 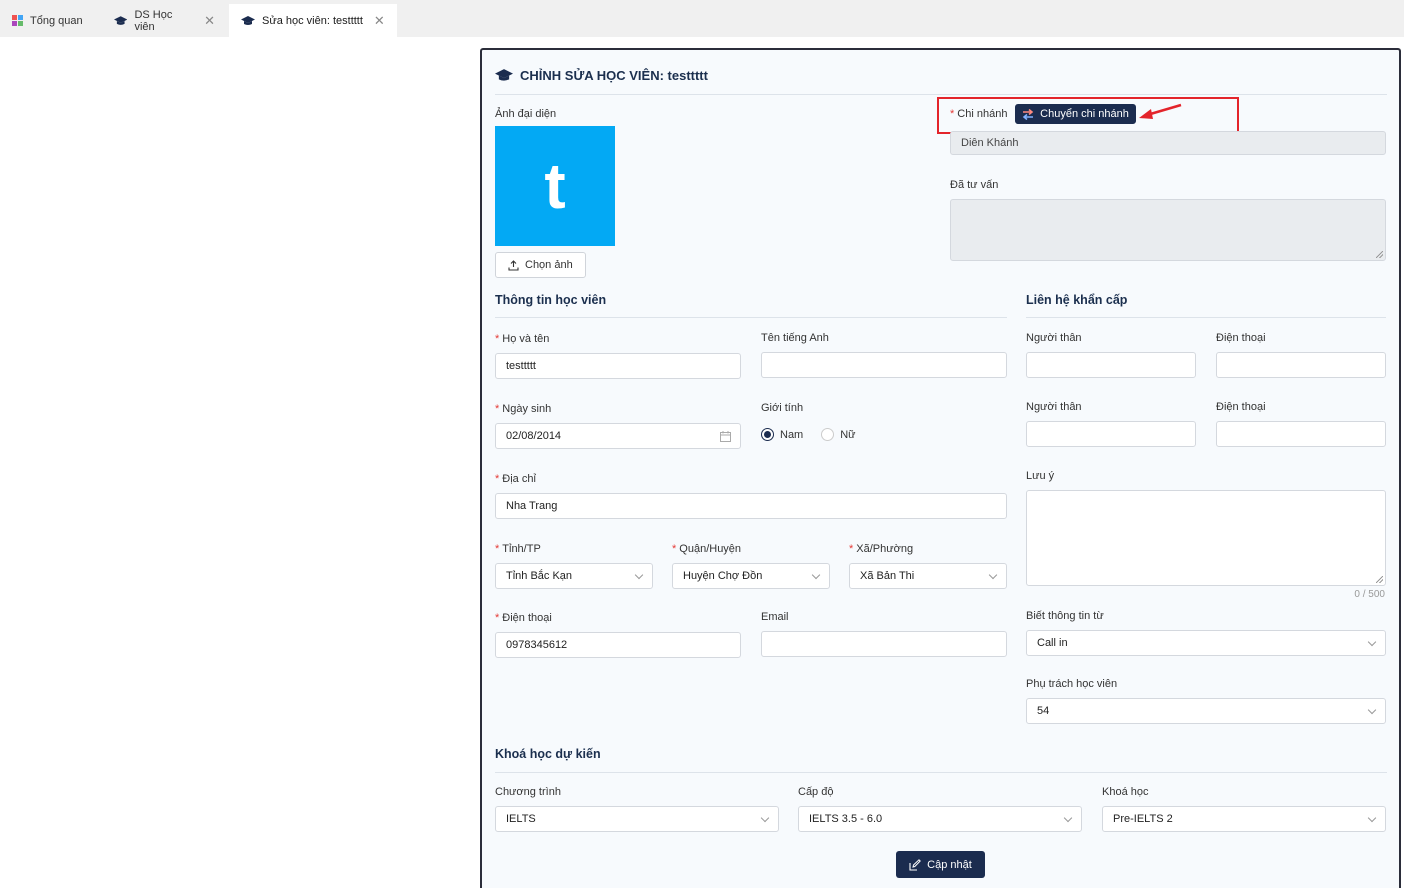 What do you see at coordinates (17, 20) in the screenshot?
I see `dashboard-icon` at bounding box center [17, 20].